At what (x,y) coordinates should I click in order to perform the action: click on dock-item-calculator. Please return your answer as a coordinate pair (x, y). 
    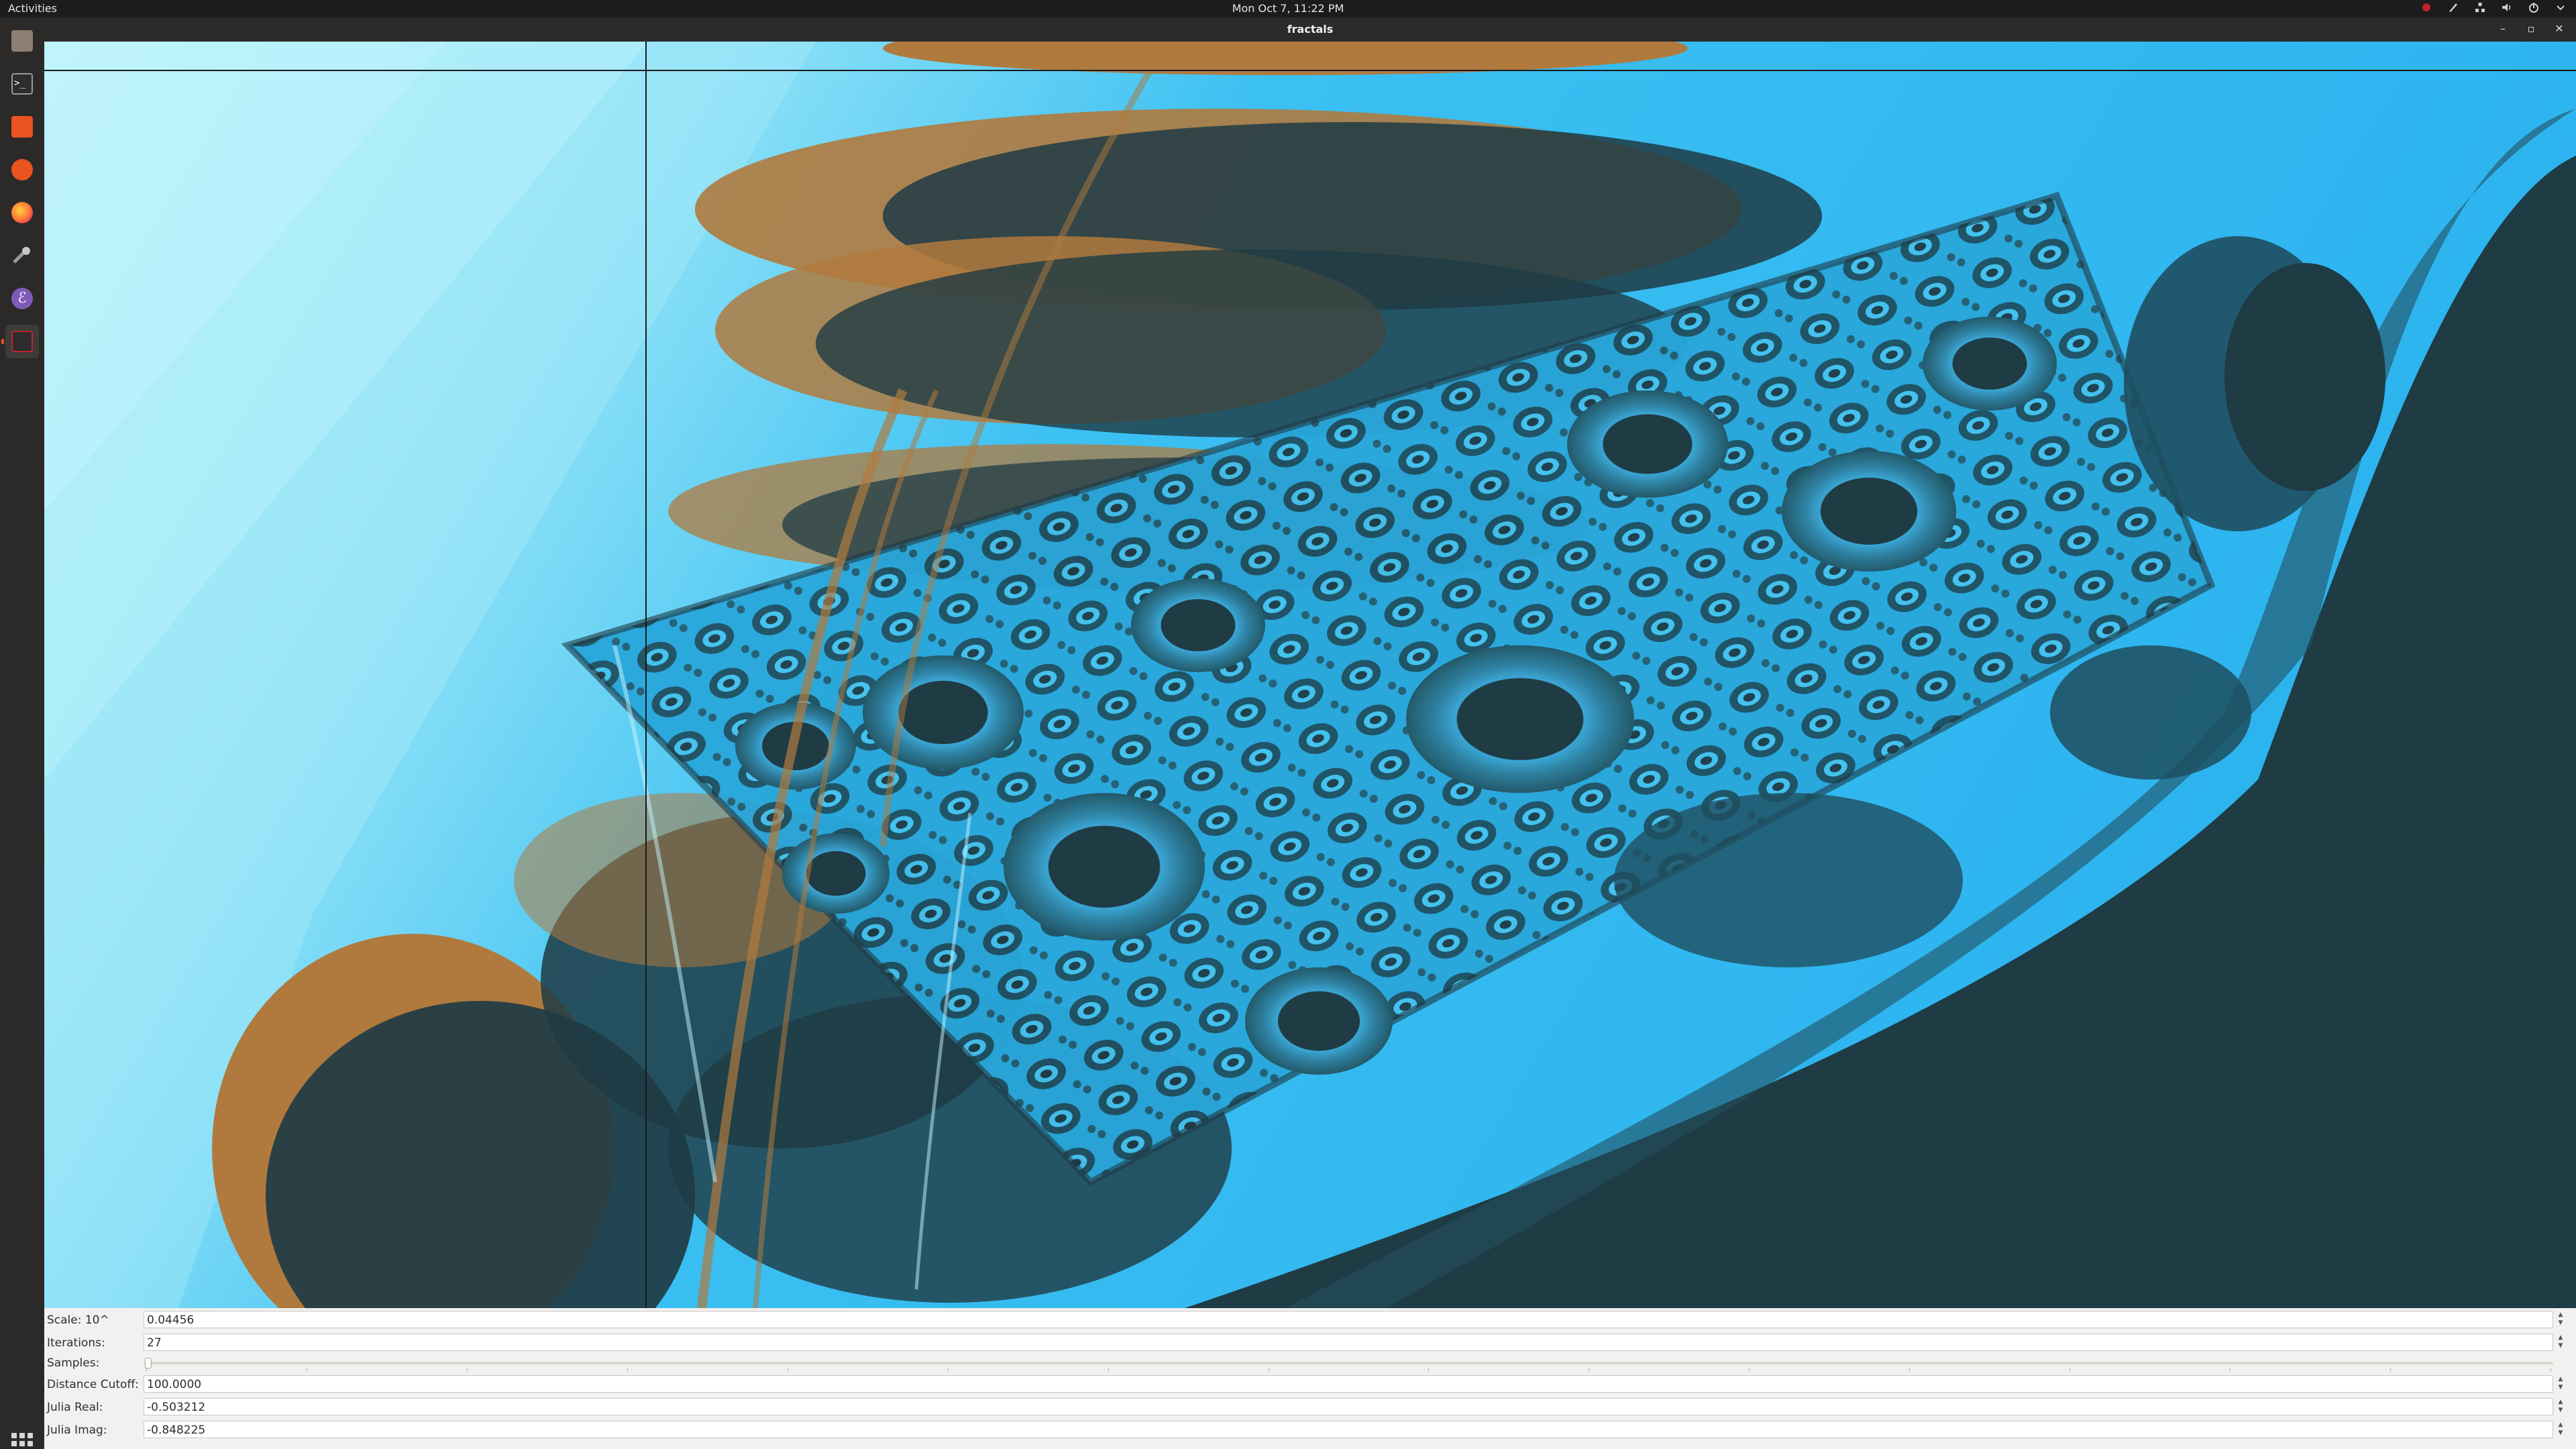
    Looking at the image, I should click on (22, 127).